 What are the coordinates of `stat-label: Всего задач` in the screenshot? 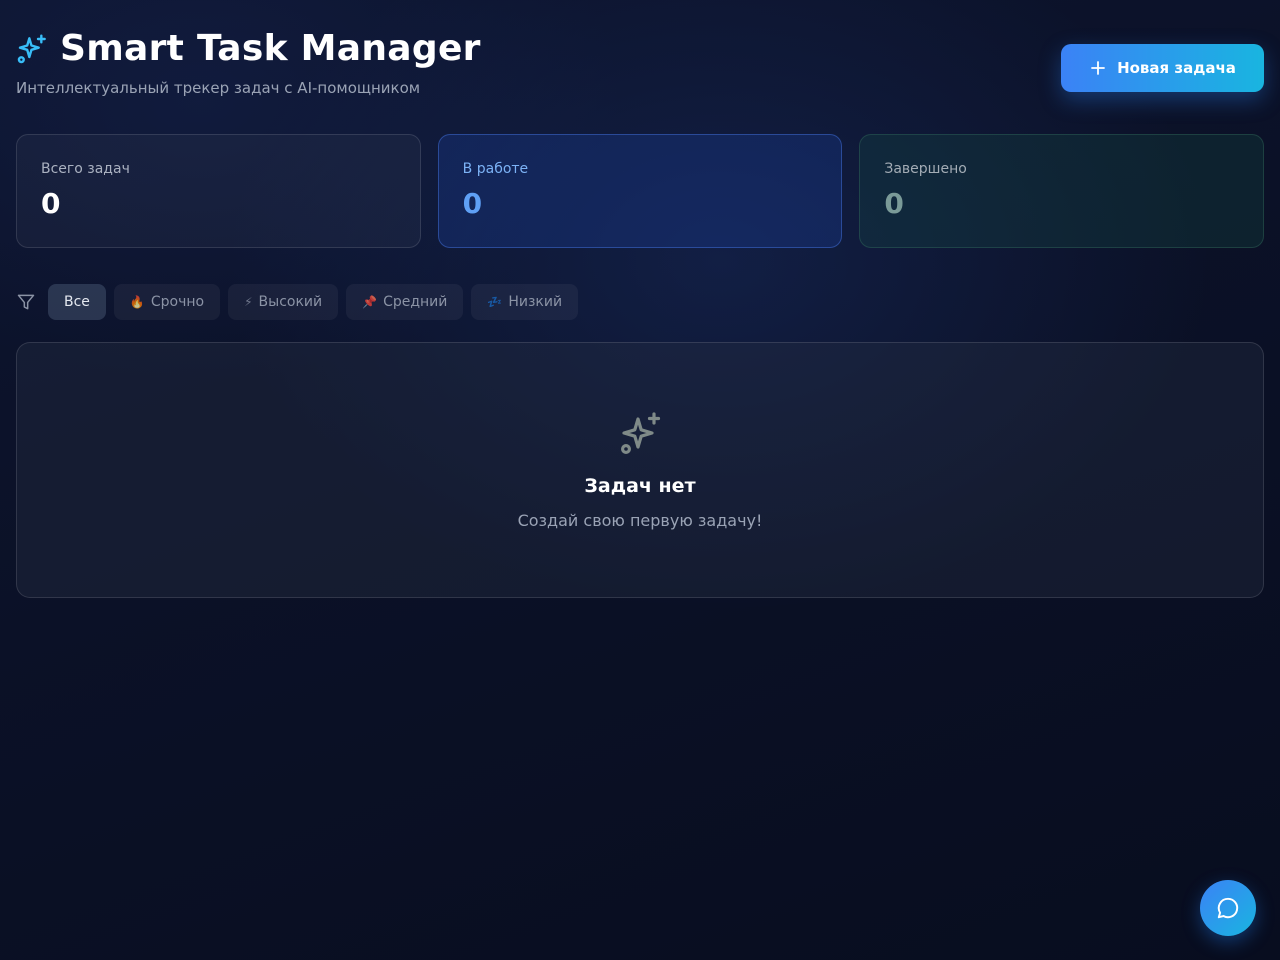 It's located at (85, 169).